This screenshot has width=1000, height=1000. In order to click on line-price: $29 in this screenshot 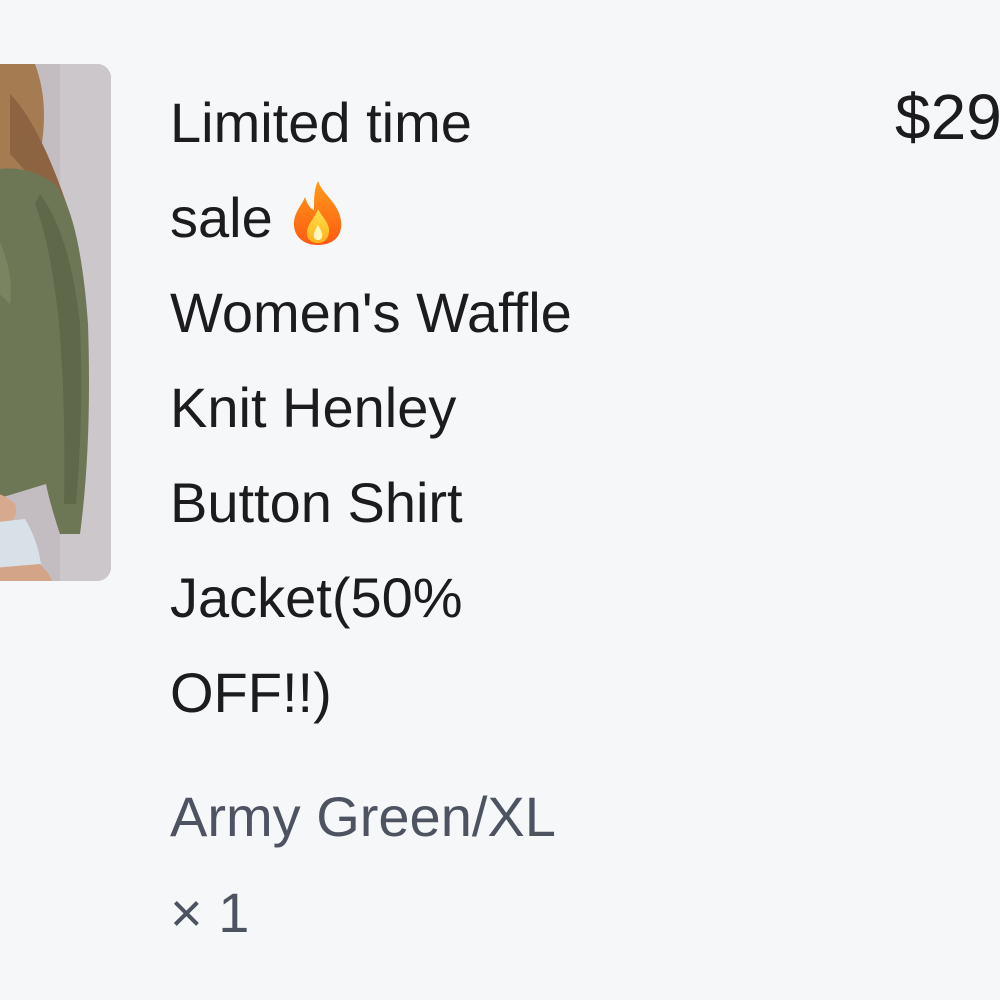, I will do `click(947, 117)`.